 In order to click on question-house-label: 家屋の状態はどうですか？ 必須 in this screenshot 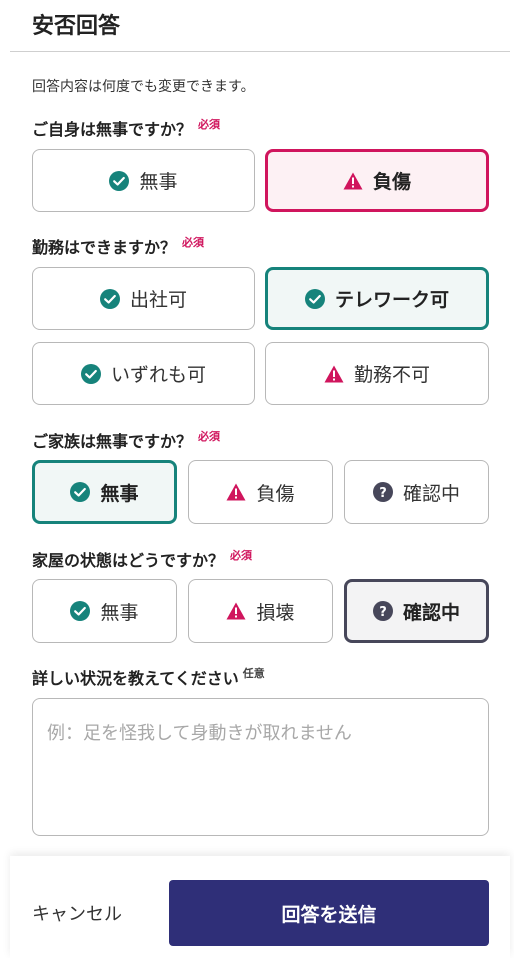, I will do `click(142, 559)`.